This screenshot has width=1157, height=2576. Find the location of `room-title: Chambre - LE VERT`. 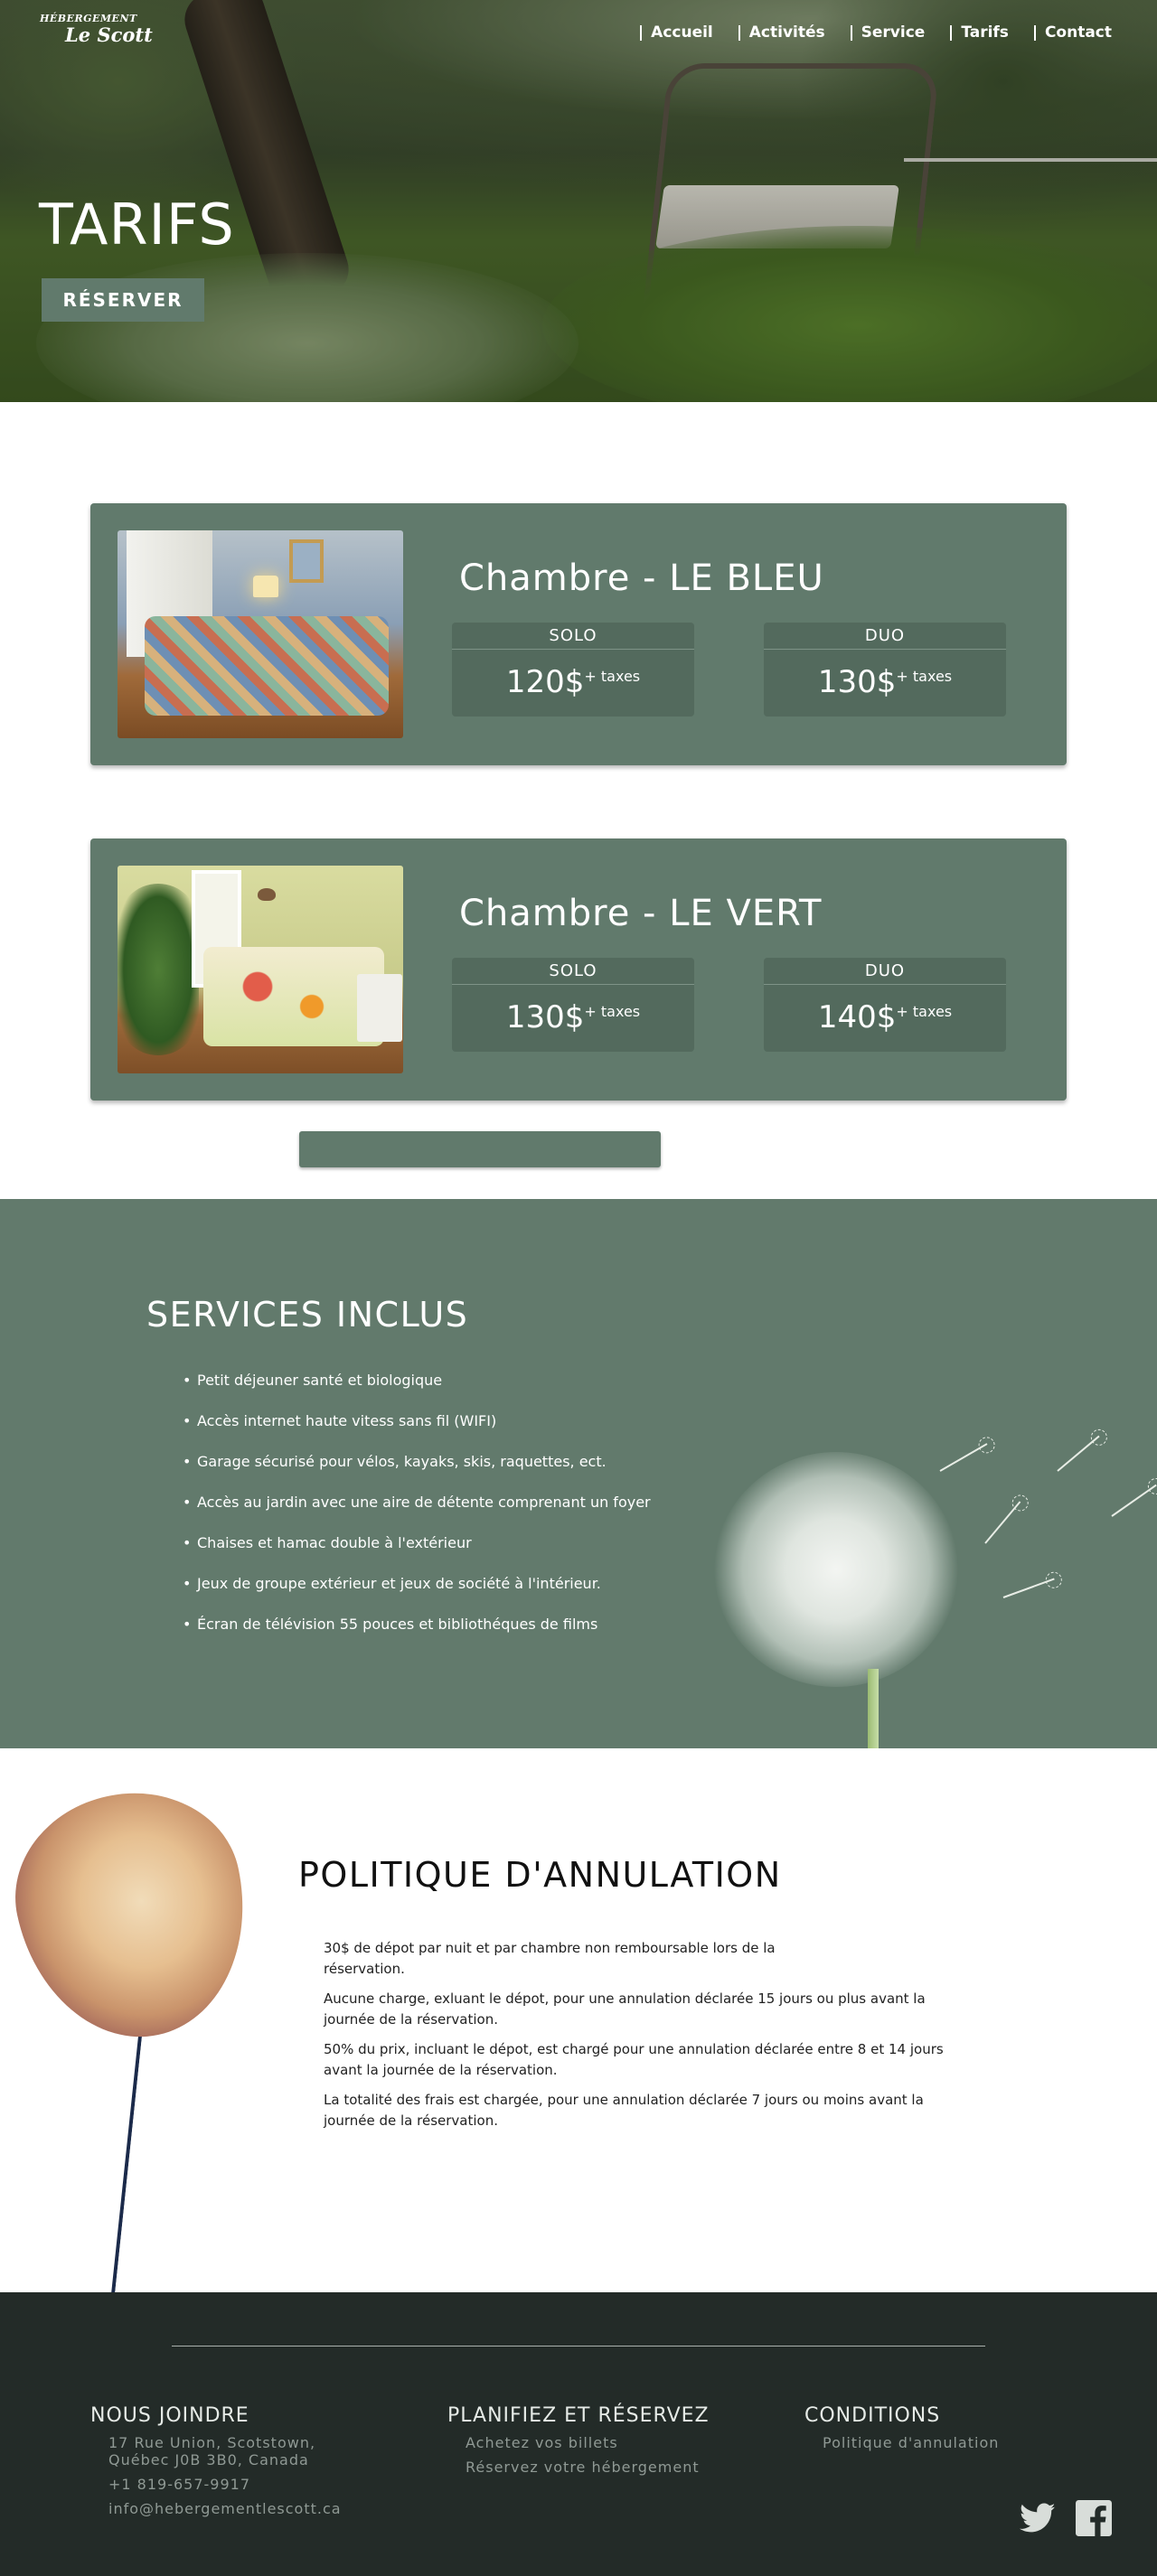

room-title: Chambre - LE VERT is located at coordinates (641, 913).